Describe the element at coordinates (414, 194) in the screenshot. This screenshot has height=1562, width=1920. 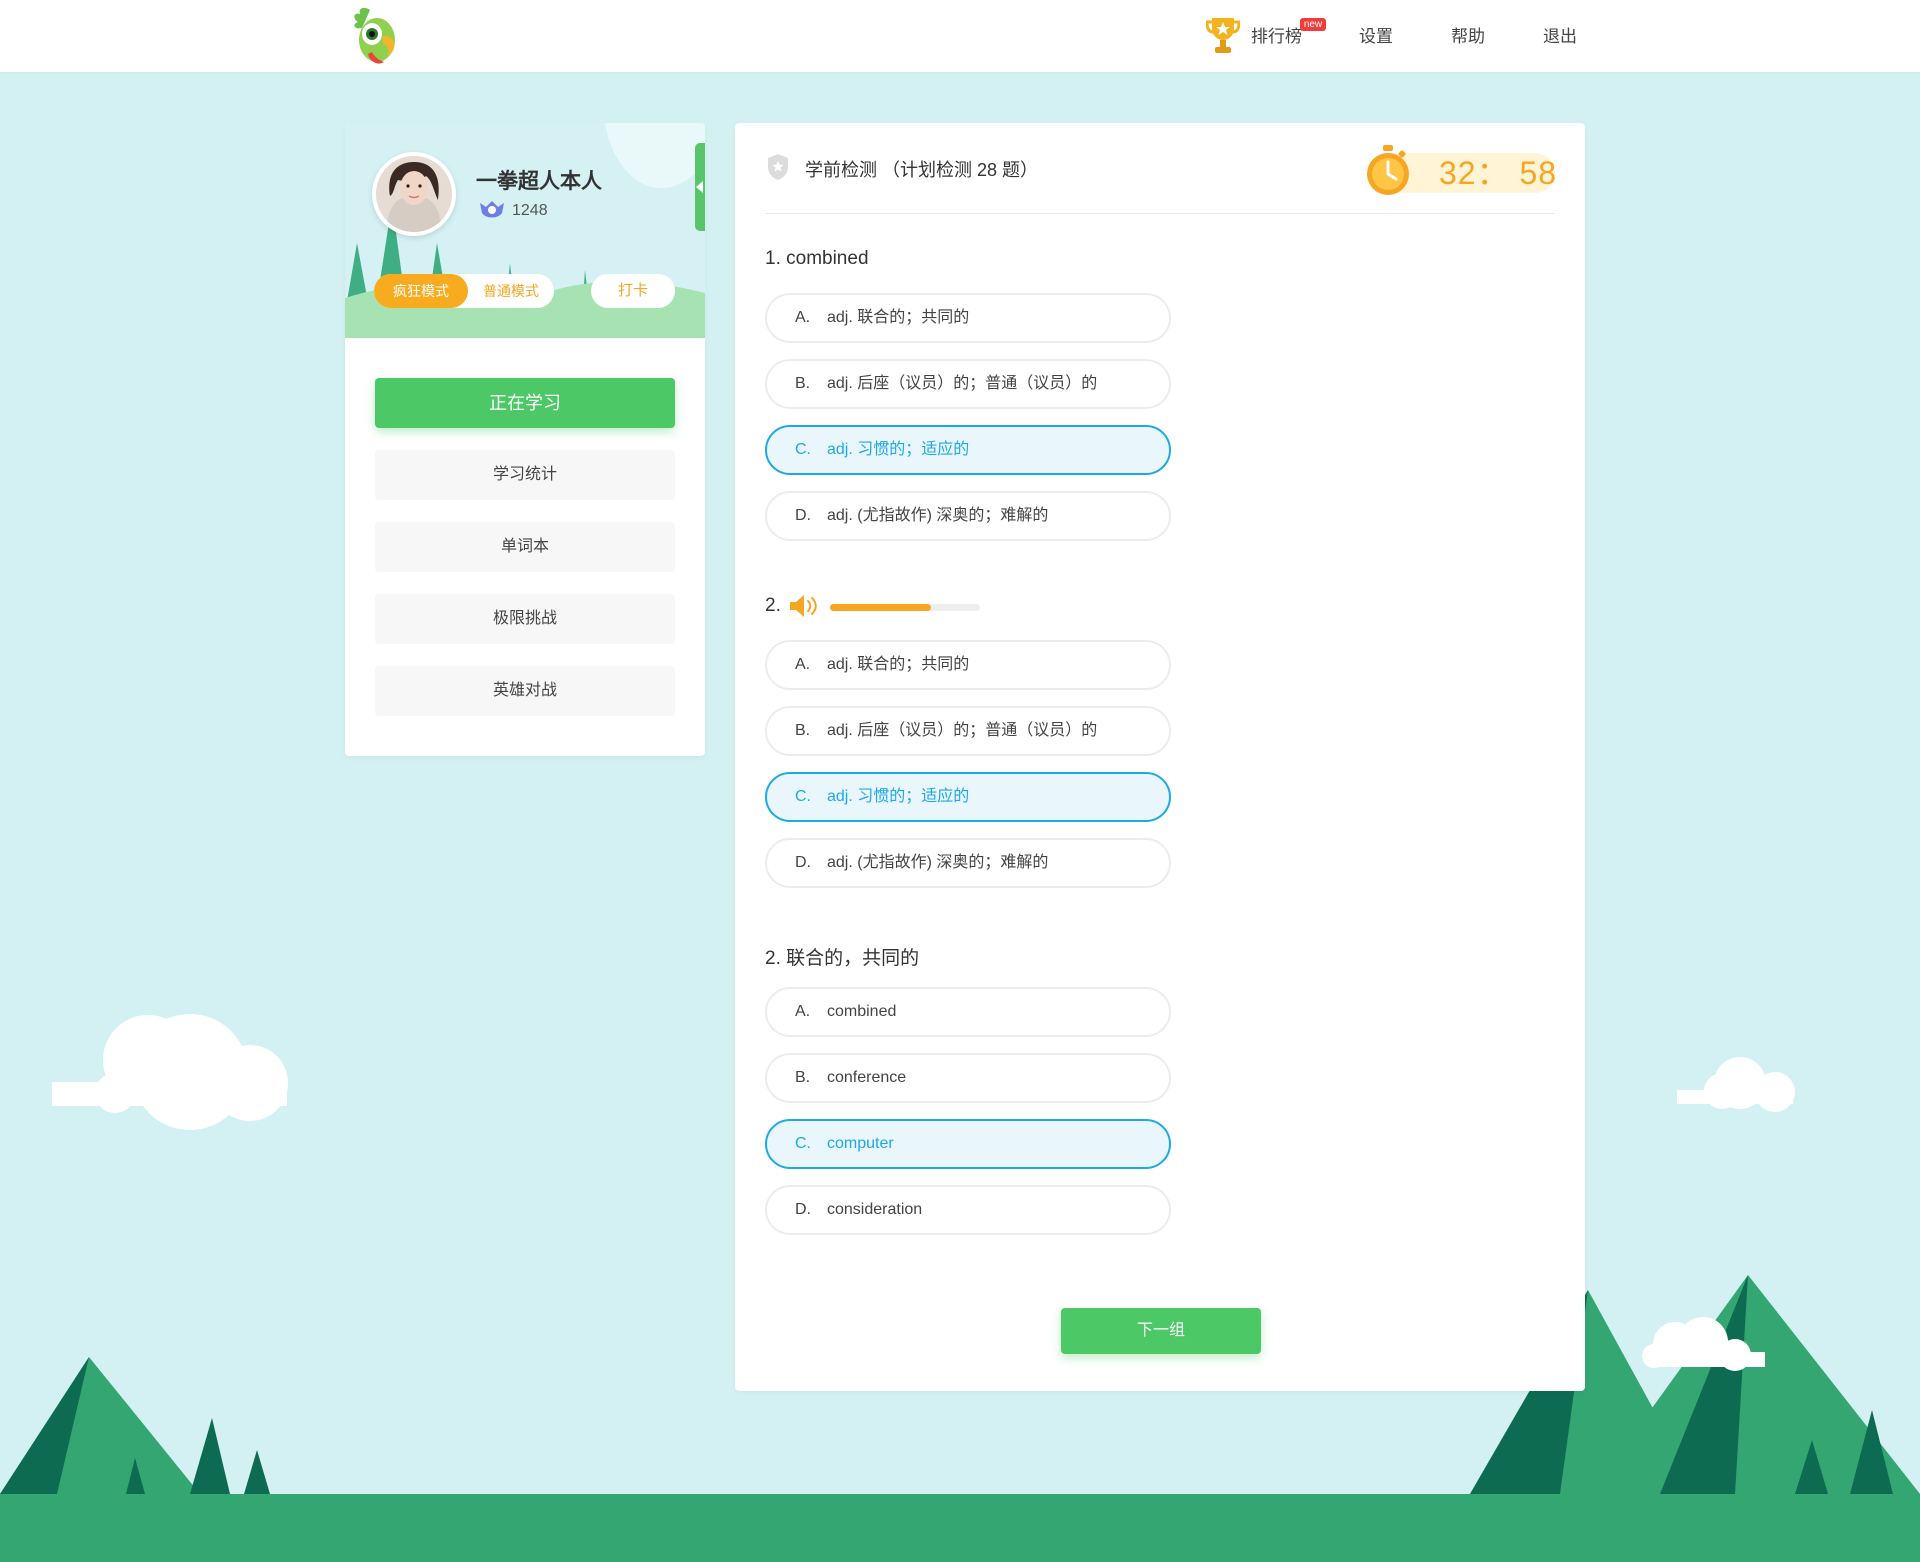
I see `avatar` at that location.